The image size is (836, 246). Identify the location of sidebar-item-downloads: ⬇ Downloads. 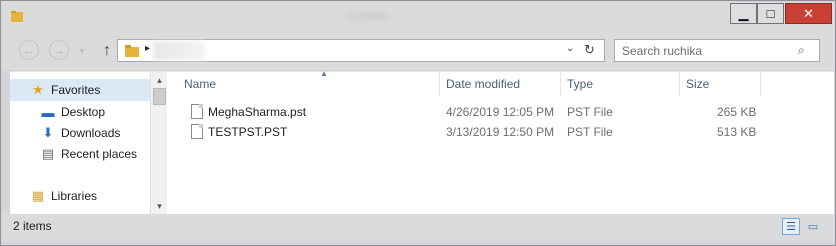
(80, 133).